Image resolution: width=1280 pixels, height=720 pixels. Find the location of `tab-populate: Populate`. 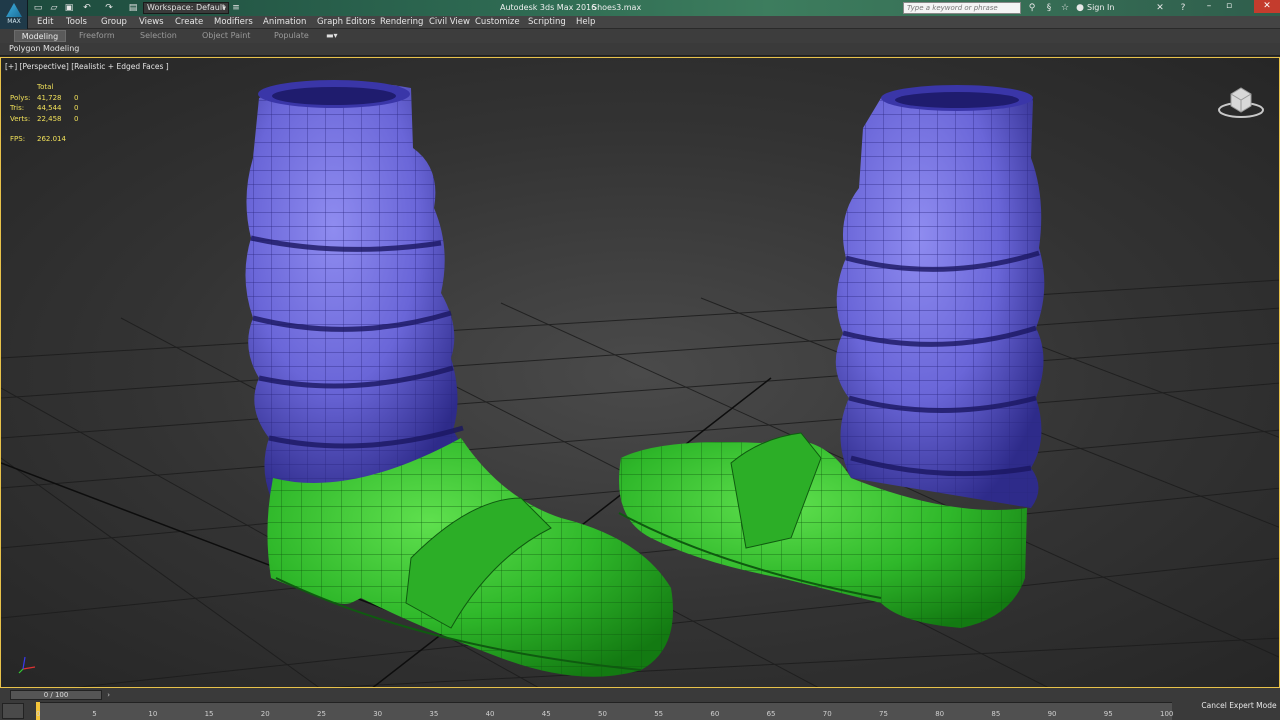

tab-populate: Populate is located at coordinates (291, 35).